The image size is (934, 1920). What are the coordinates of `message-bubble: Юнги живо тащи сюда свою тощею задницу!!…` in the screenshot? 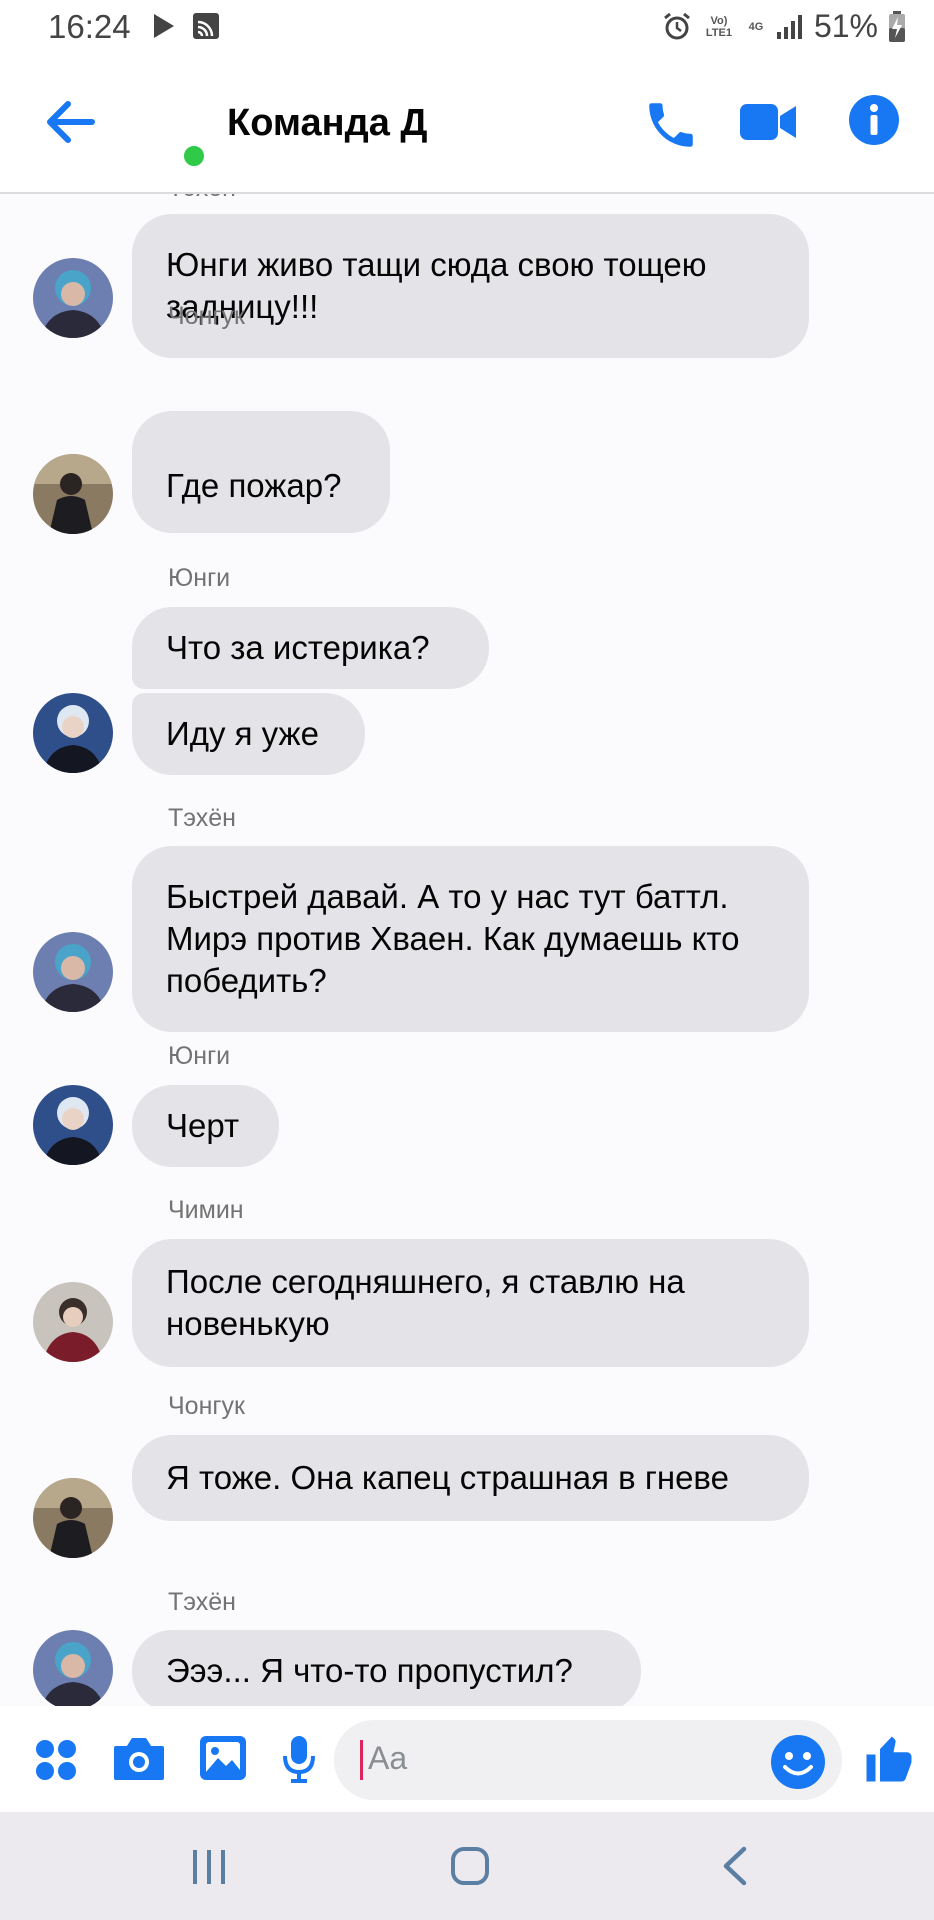 It's located at (470, 286).